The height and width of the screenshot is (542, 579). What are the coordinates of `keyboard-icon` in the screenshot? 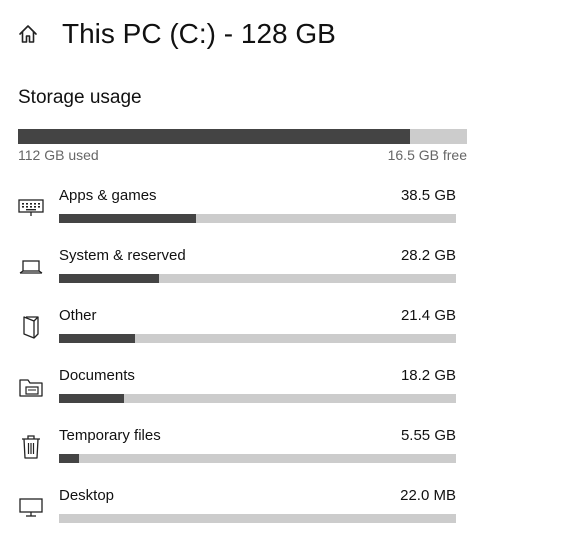 It's located at (31, 207).